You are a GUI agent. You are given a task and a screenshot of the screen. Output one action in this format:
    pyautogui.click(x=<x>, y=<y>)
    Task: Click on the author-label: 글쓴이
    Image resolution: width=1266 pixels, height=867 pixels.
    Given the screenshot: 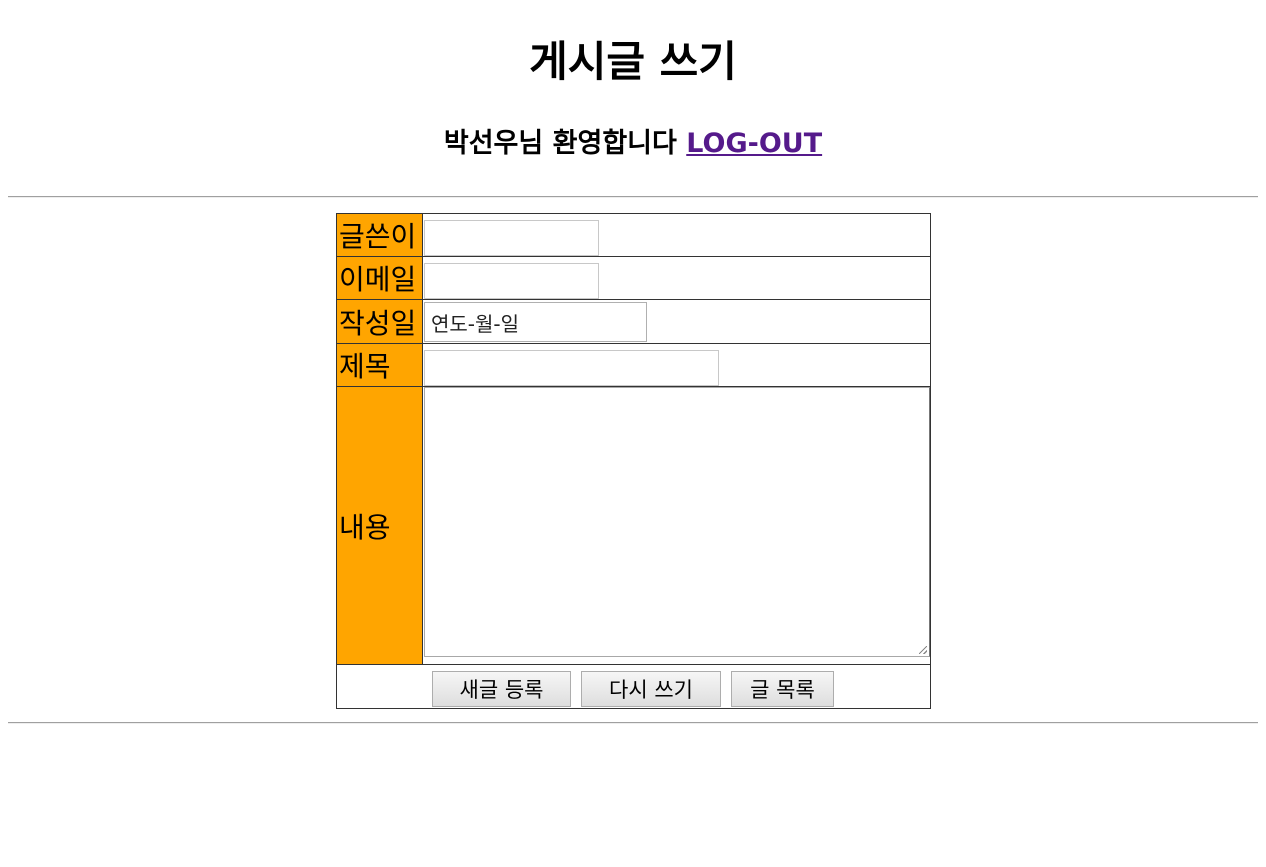 What is the action you would take?
    pyautogui.click(x=380, y=235)
    